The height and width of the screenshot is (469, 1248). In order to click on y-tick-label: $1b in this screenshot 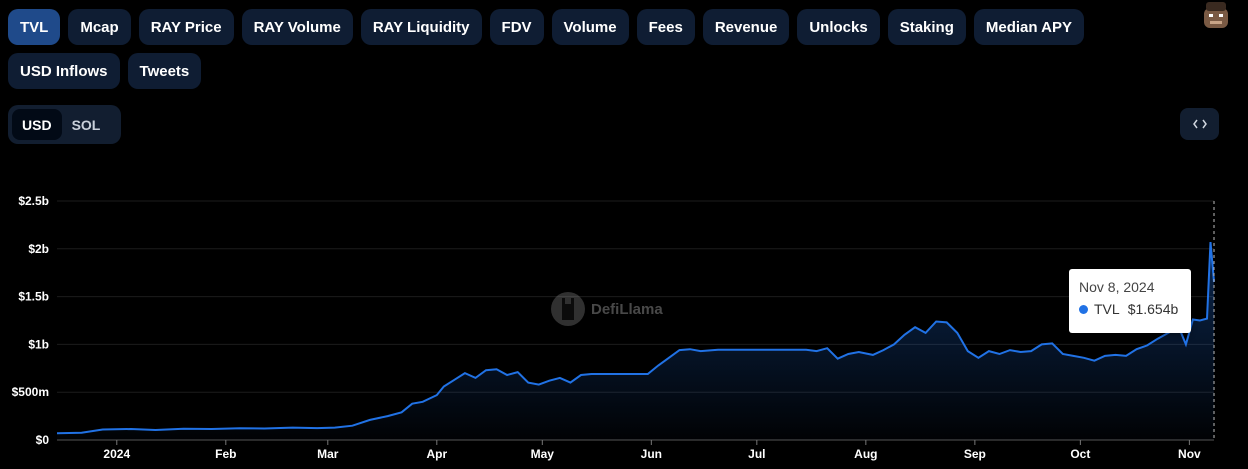, I will do `click(38, 344)`.